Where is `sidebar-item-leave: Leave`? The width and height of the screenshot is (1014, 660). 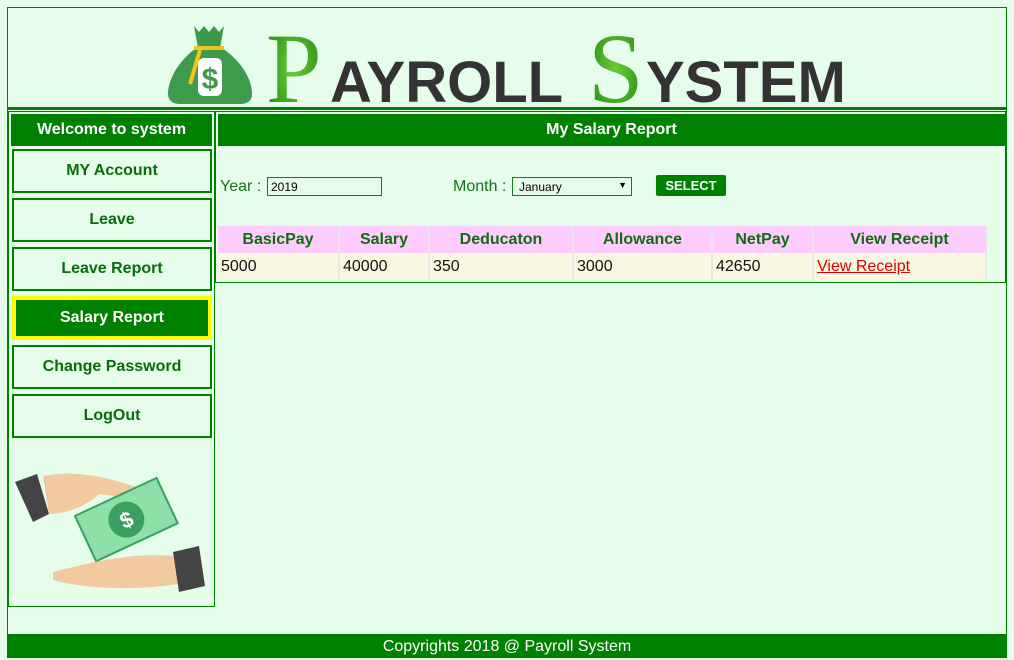
sidebar-item-leave: Leave is located at coordinates (112, 220).